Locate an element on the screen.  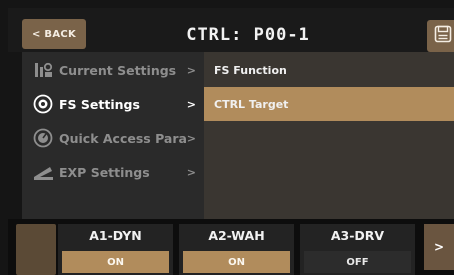
fs-slot-name: A3-DRV is located at coordinates (357, 235).